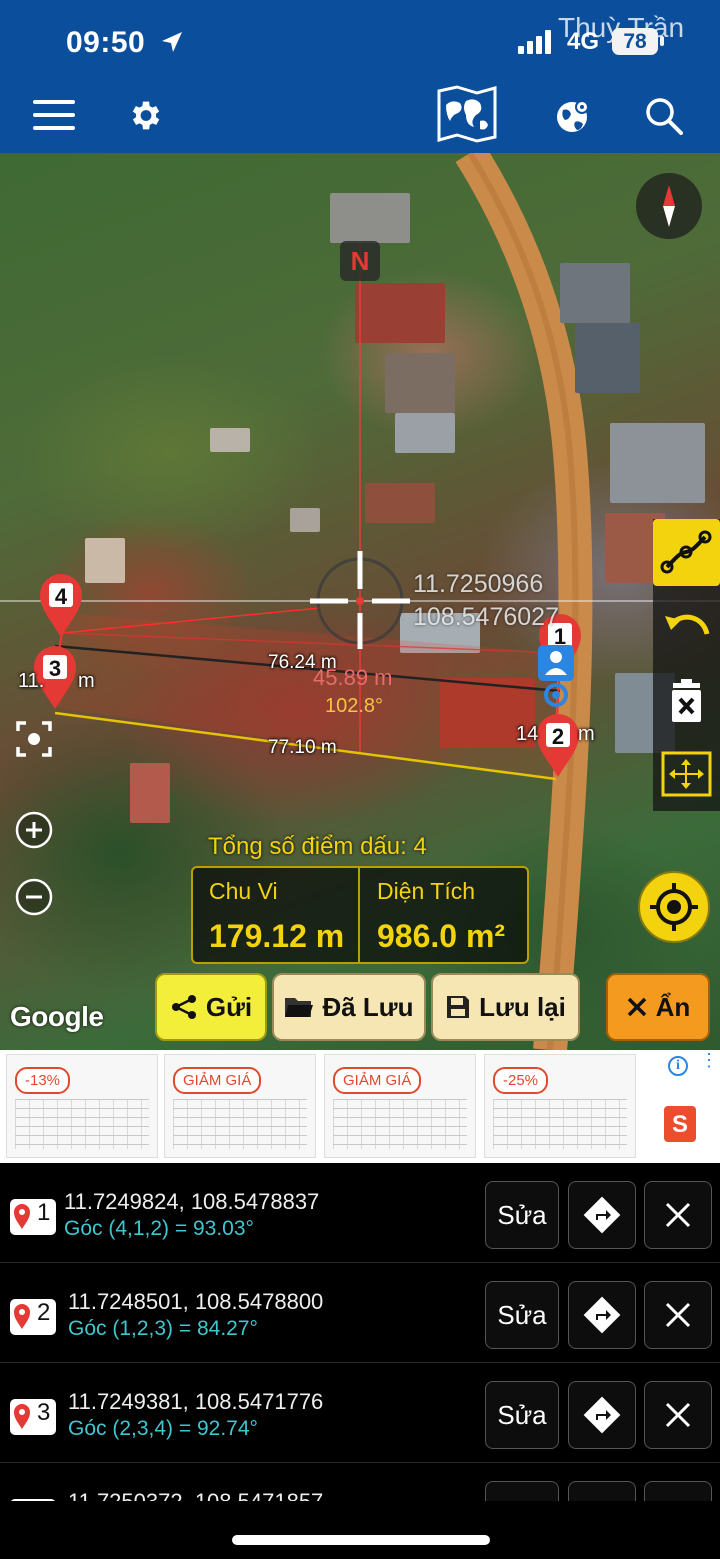 This screenshot has height=1559, width=720. I want to click on map-tool-panel, so click(686, 665).